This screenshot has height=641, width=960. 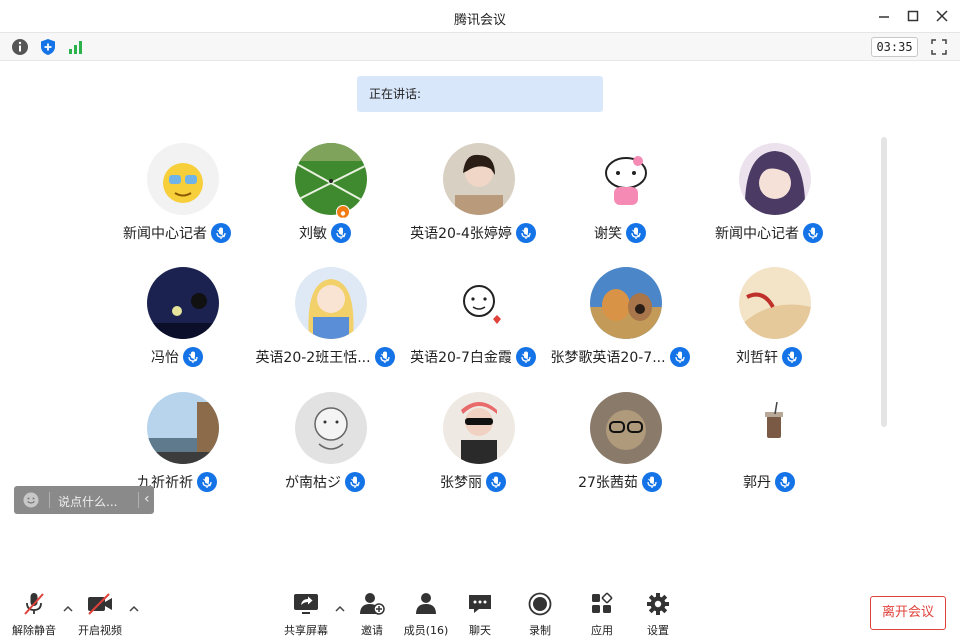 I want to click on participant-name: 英语20-7白金霞, so click(x=461, y=358).